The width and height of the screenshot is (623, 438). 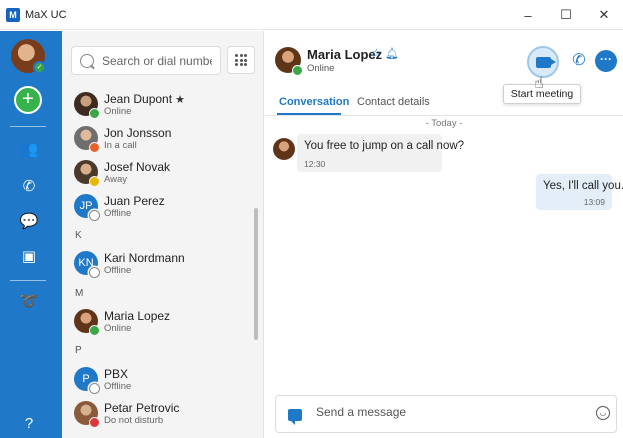 What do you see at coordinates (384, 146) in the screenshot?
I see `message-text: You free to jump on a call now?` at bounding box center [384, 146].